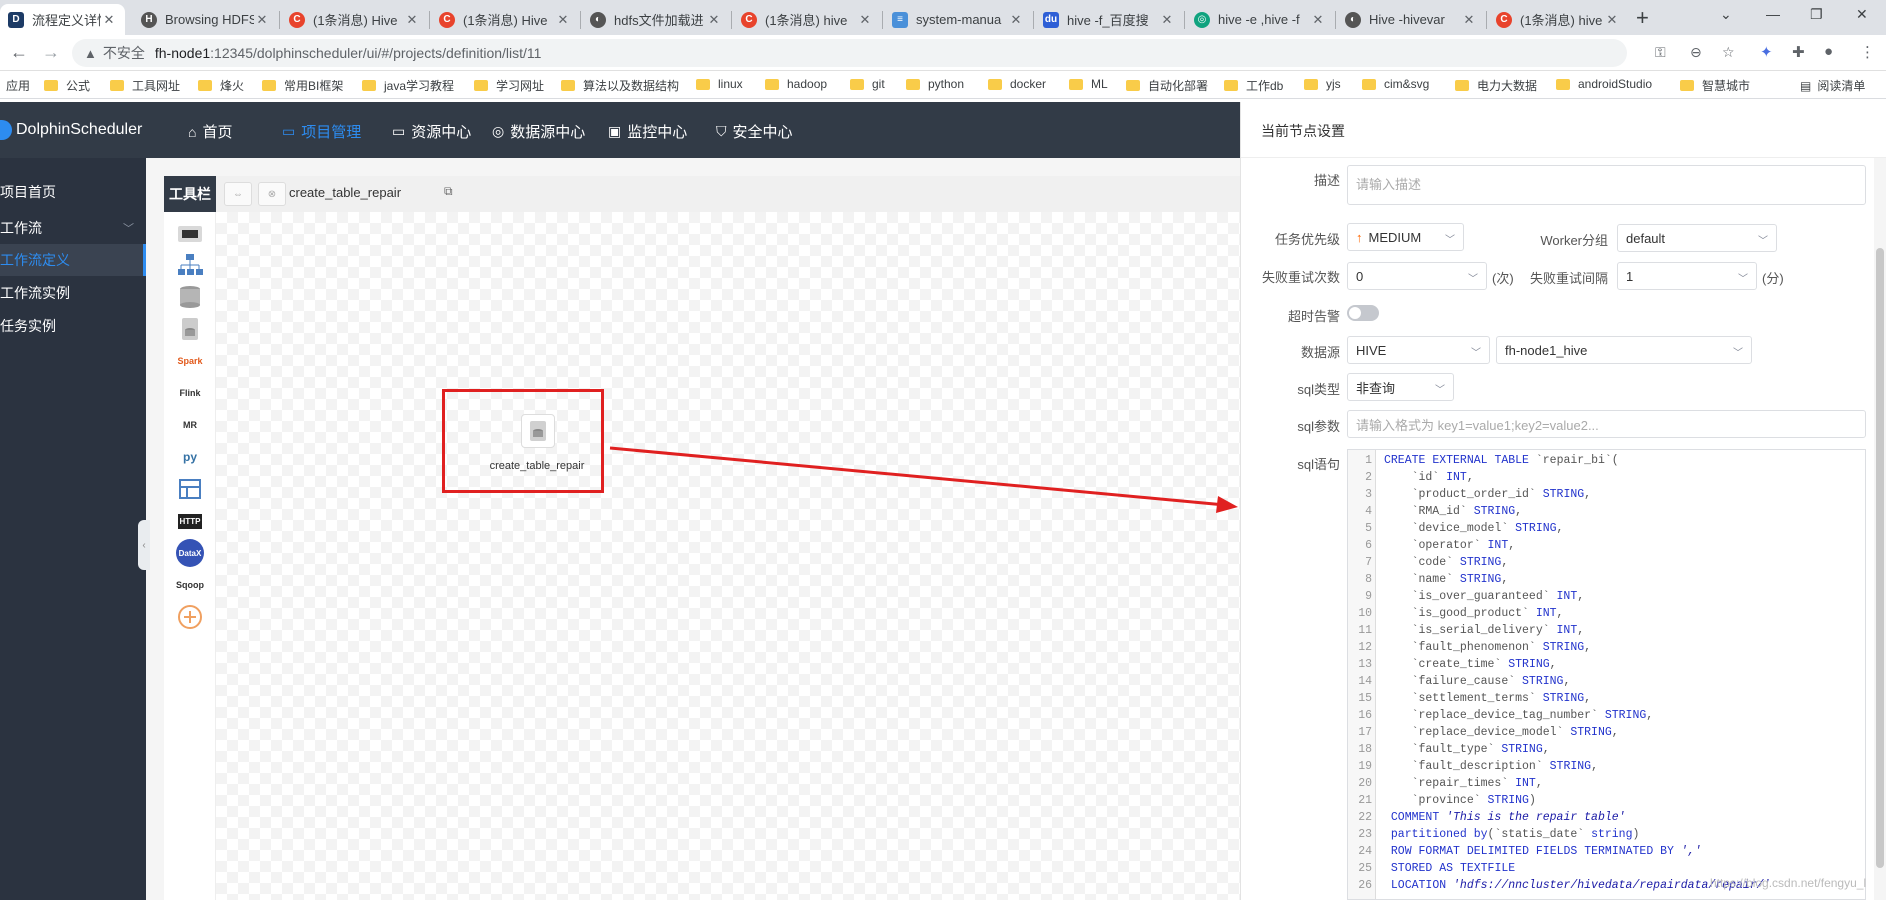  Describe the element at coordinates (210, 131) in the screenshot. I see `nav-home: ⌂ 首页` at that location.